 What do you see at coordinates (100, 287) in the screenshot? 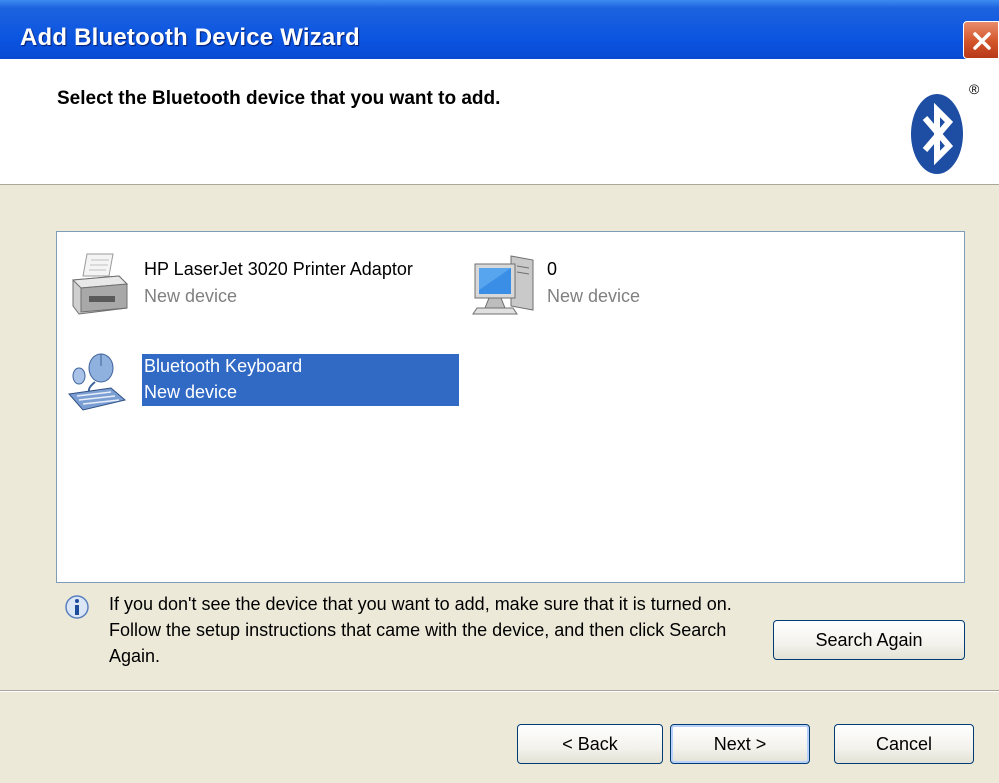
I see `printer-icon` at bounding box center [100, 287].